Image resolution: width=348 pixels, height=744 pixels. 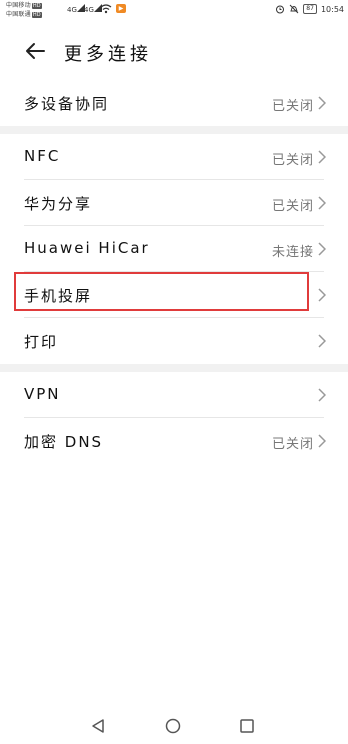 I want to click on highlight-box, so click(x=161, y=291).